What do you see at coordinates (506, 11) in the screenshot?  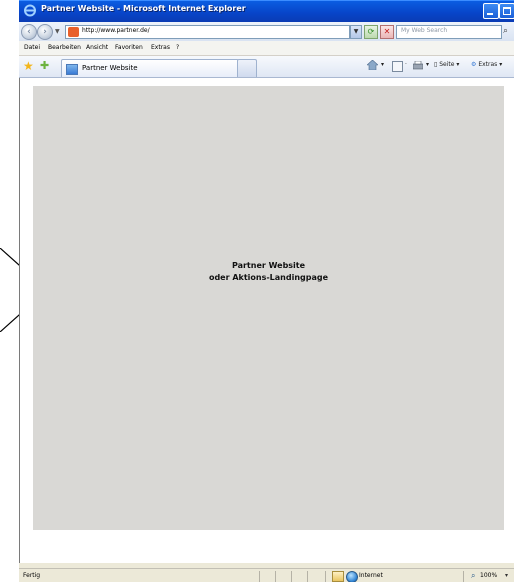 I see `maximize-button` at bounding box center [506, 11].